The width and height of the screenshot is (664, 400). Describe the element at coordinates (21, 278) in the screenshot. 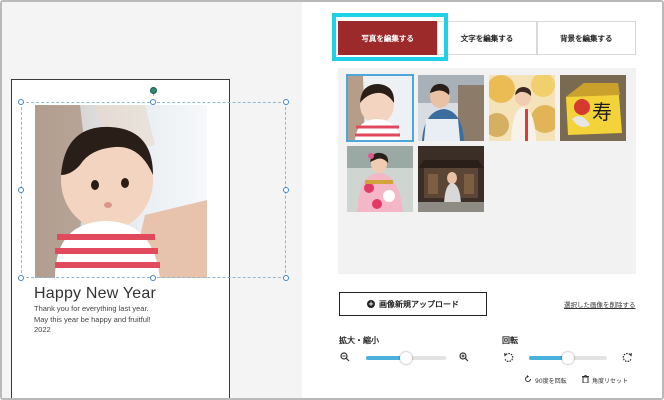

I see `resize-handle-bottom-left` at that location.